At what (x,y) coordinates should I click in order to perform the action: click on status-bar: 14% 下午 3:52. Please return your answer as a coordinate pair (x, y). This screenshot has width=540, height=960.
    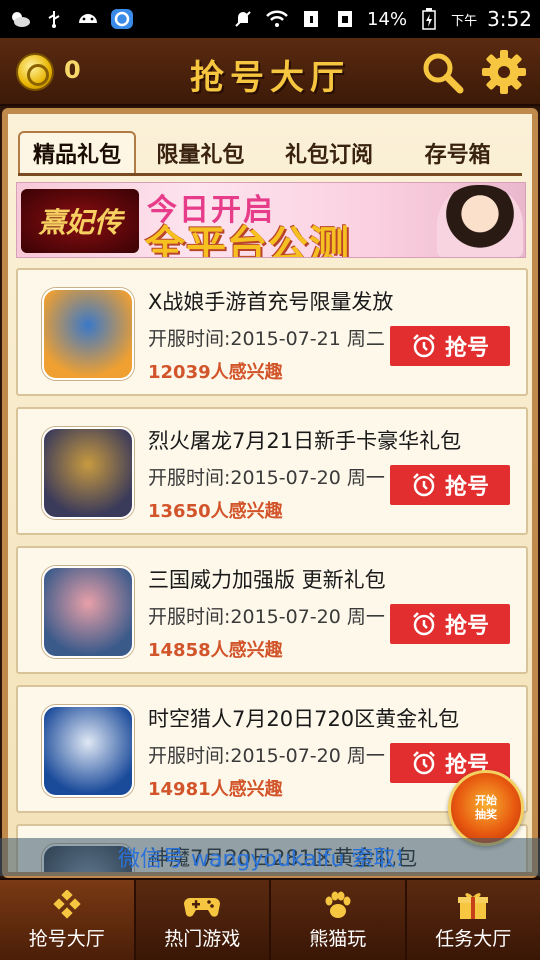
    Looking at the image, I should click on (270, 19).